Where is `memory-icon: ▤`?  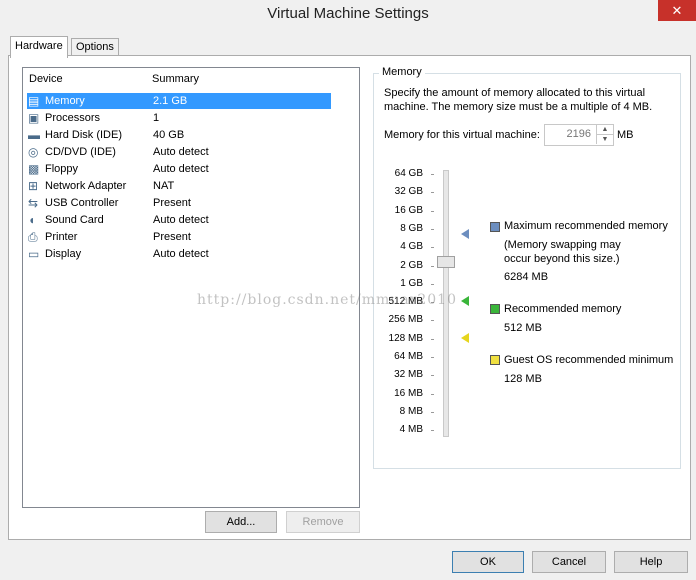
memory-icon: ▤ is located at coordinates (34, 101).